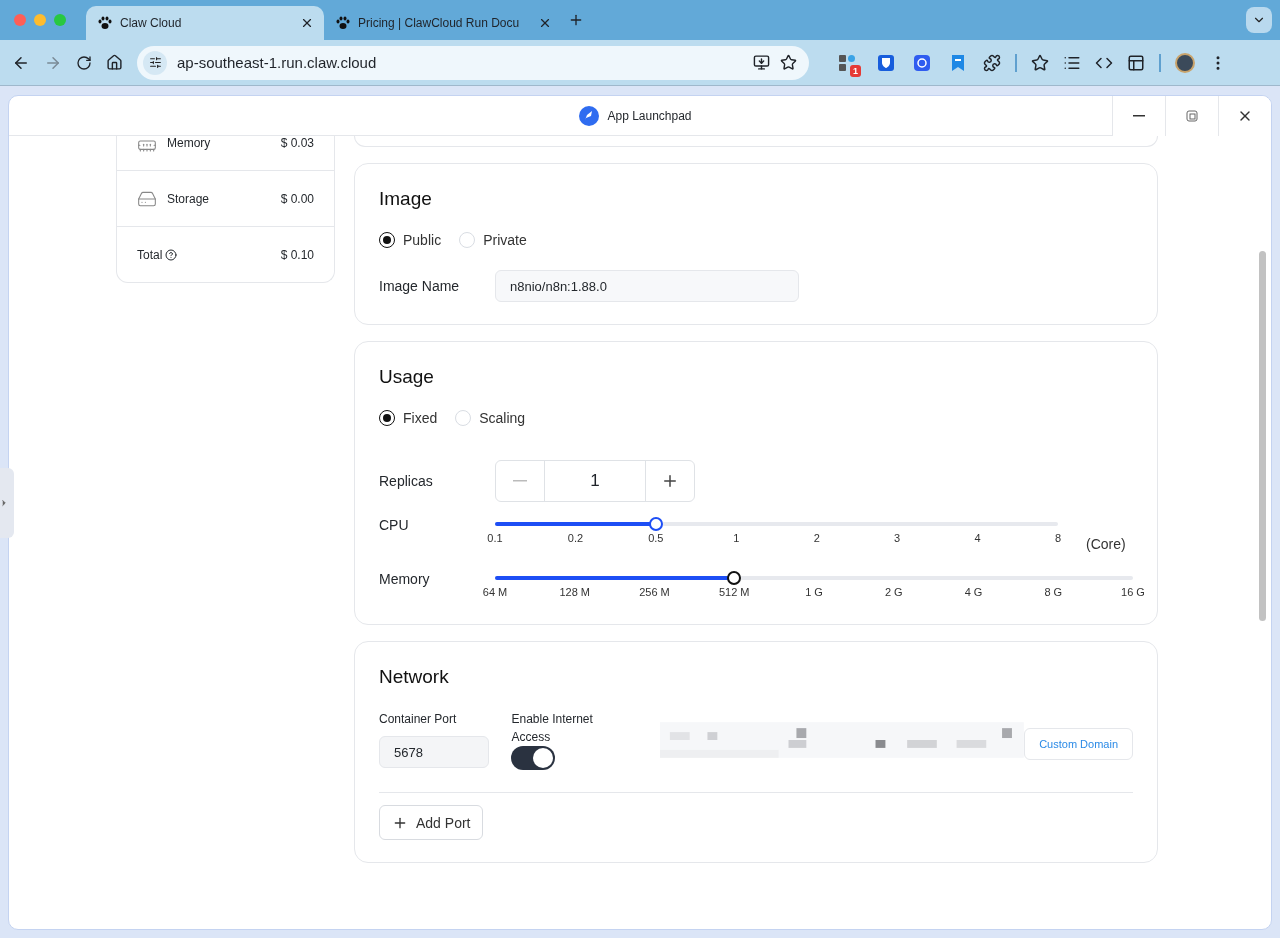  What do you see at coordinates (407, 377) in the screenshot?
I see `section-title: Usage` at bounding box center [407, 377].